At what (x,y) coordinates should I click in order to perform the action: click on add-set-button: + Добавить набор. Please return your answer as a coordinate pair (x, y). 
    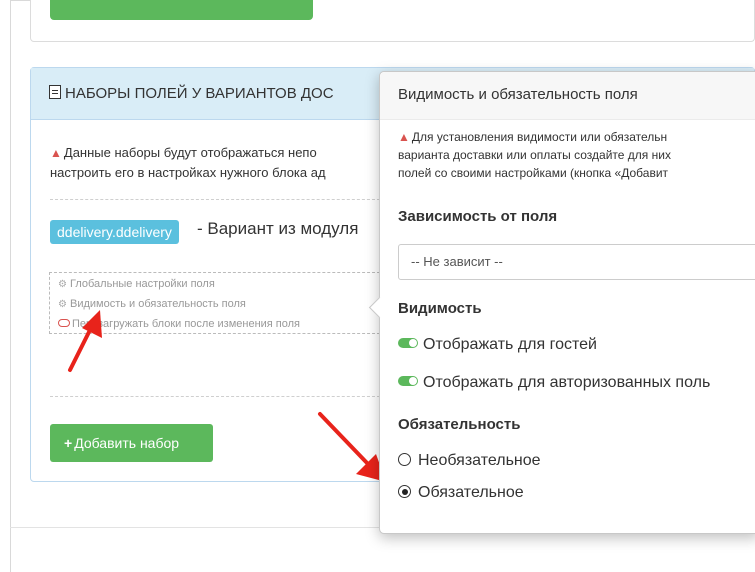
    Looking at the image, I should click on (131, 443).